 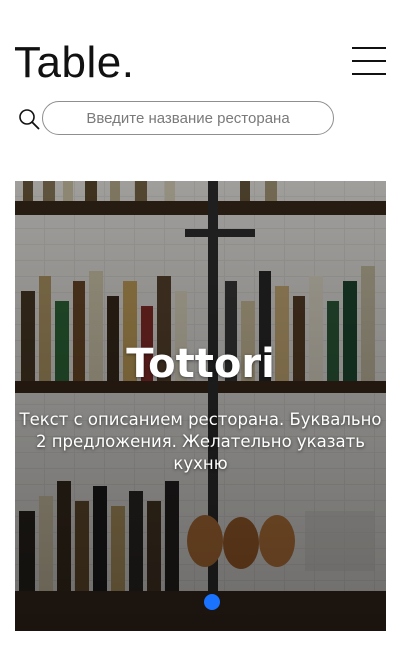 What do you see at coordinates (188, 118) in the screenshot?
I see `search-input` at bounding box center [188, 118].